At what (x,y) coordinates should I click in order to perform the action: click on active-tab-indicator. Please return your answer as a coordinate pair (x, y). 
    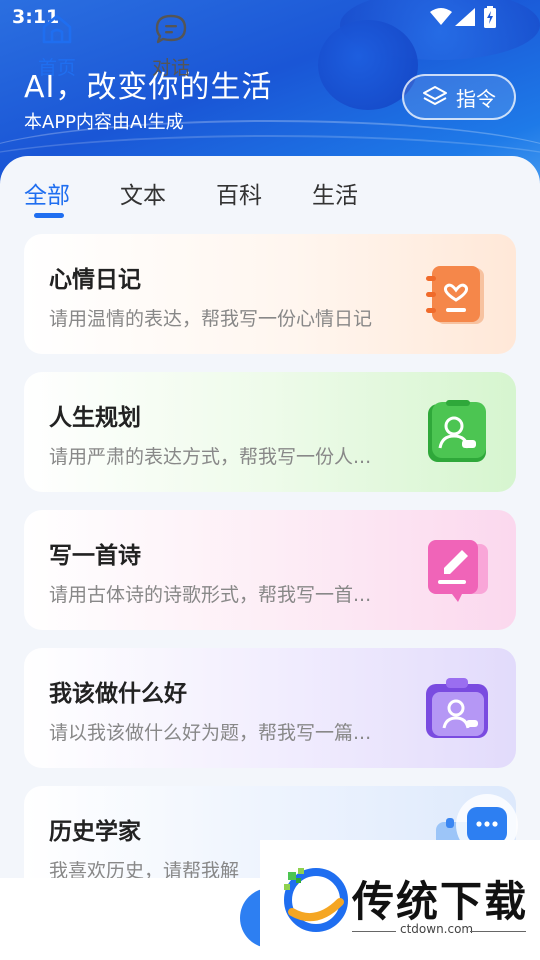
    Looking at the image, I should click on (49, 215).